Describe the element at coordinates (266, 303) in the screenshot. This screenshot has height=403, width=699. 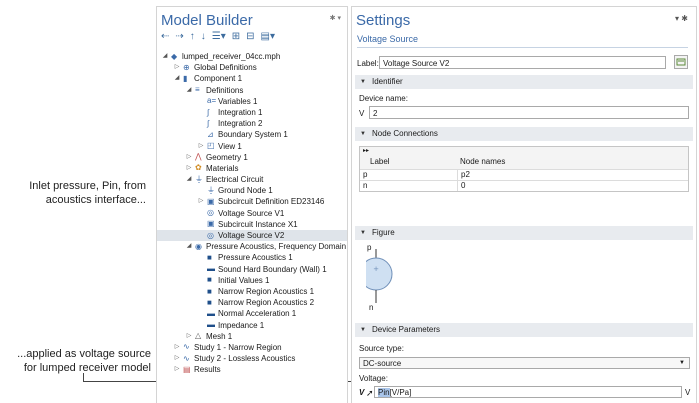
I see `tree-node-label: Narrow Region Acoustics 2` at that location.